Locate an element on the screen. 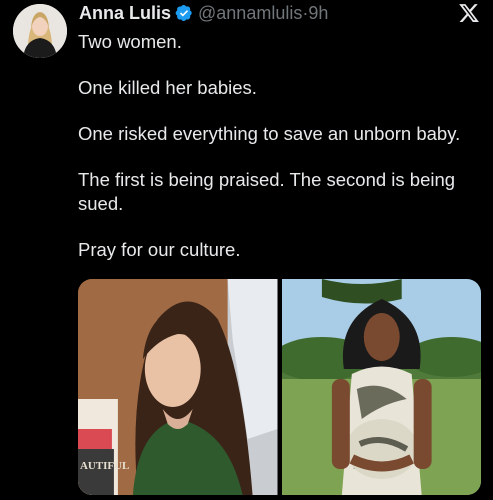 This screenshot has height=500, width=493. tweet-header: Anna Lulis @annamlulis · 9h is located at coordinates (203, 13).